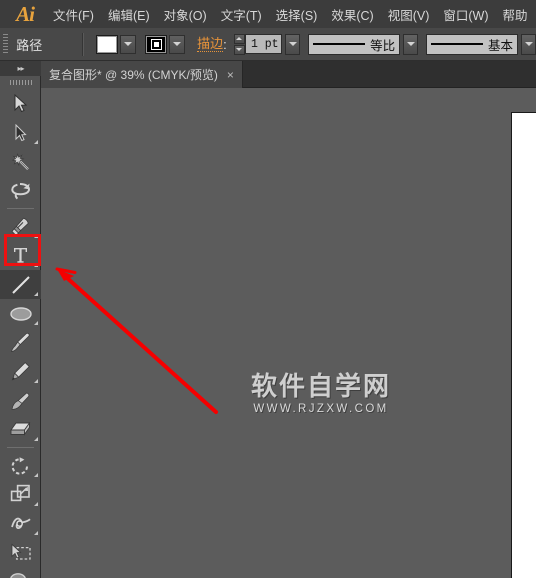 This screenshot has height=578, width=536. What do you see at coordinates (129, 14) in the screenshot?
I see `menu-edit: 编辑(E)` at bounding box center [129, 14].